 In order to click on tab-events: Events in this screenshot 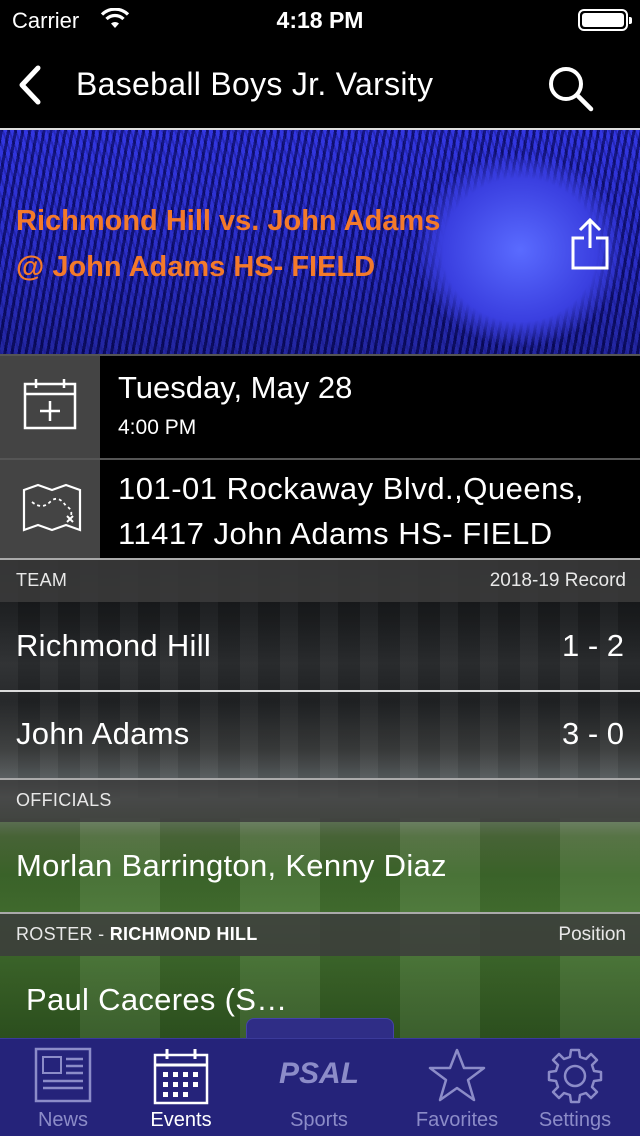, I will do `click(181, 1087)`.